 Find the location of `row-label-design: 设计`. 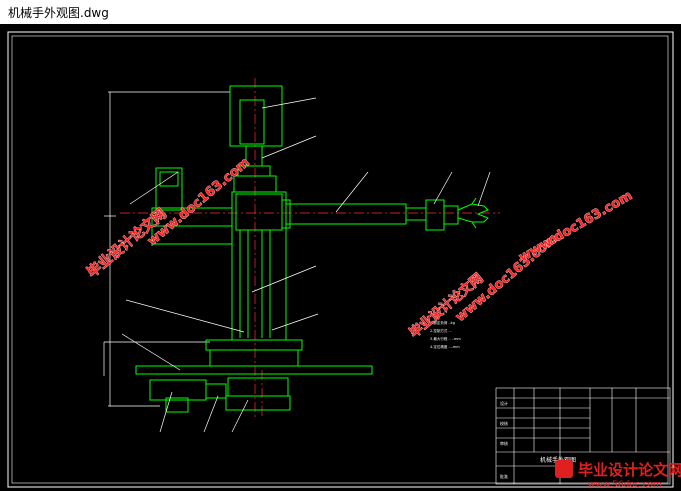

row-label-design: 设计 is located at coordinates (504, 403).